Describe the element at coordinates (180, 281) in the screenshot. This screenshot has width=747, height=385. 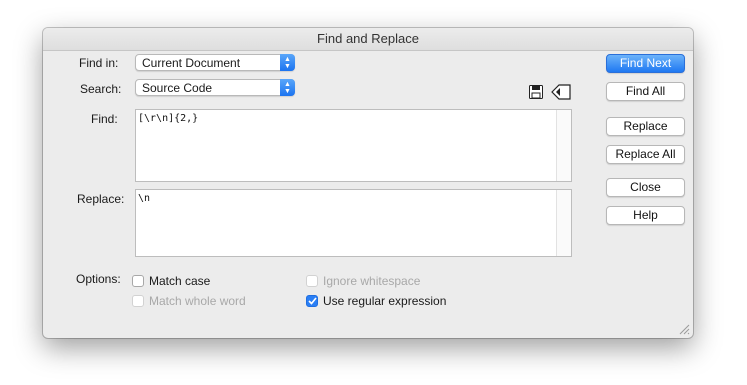
I see `match-case-label: Match case` at that location.